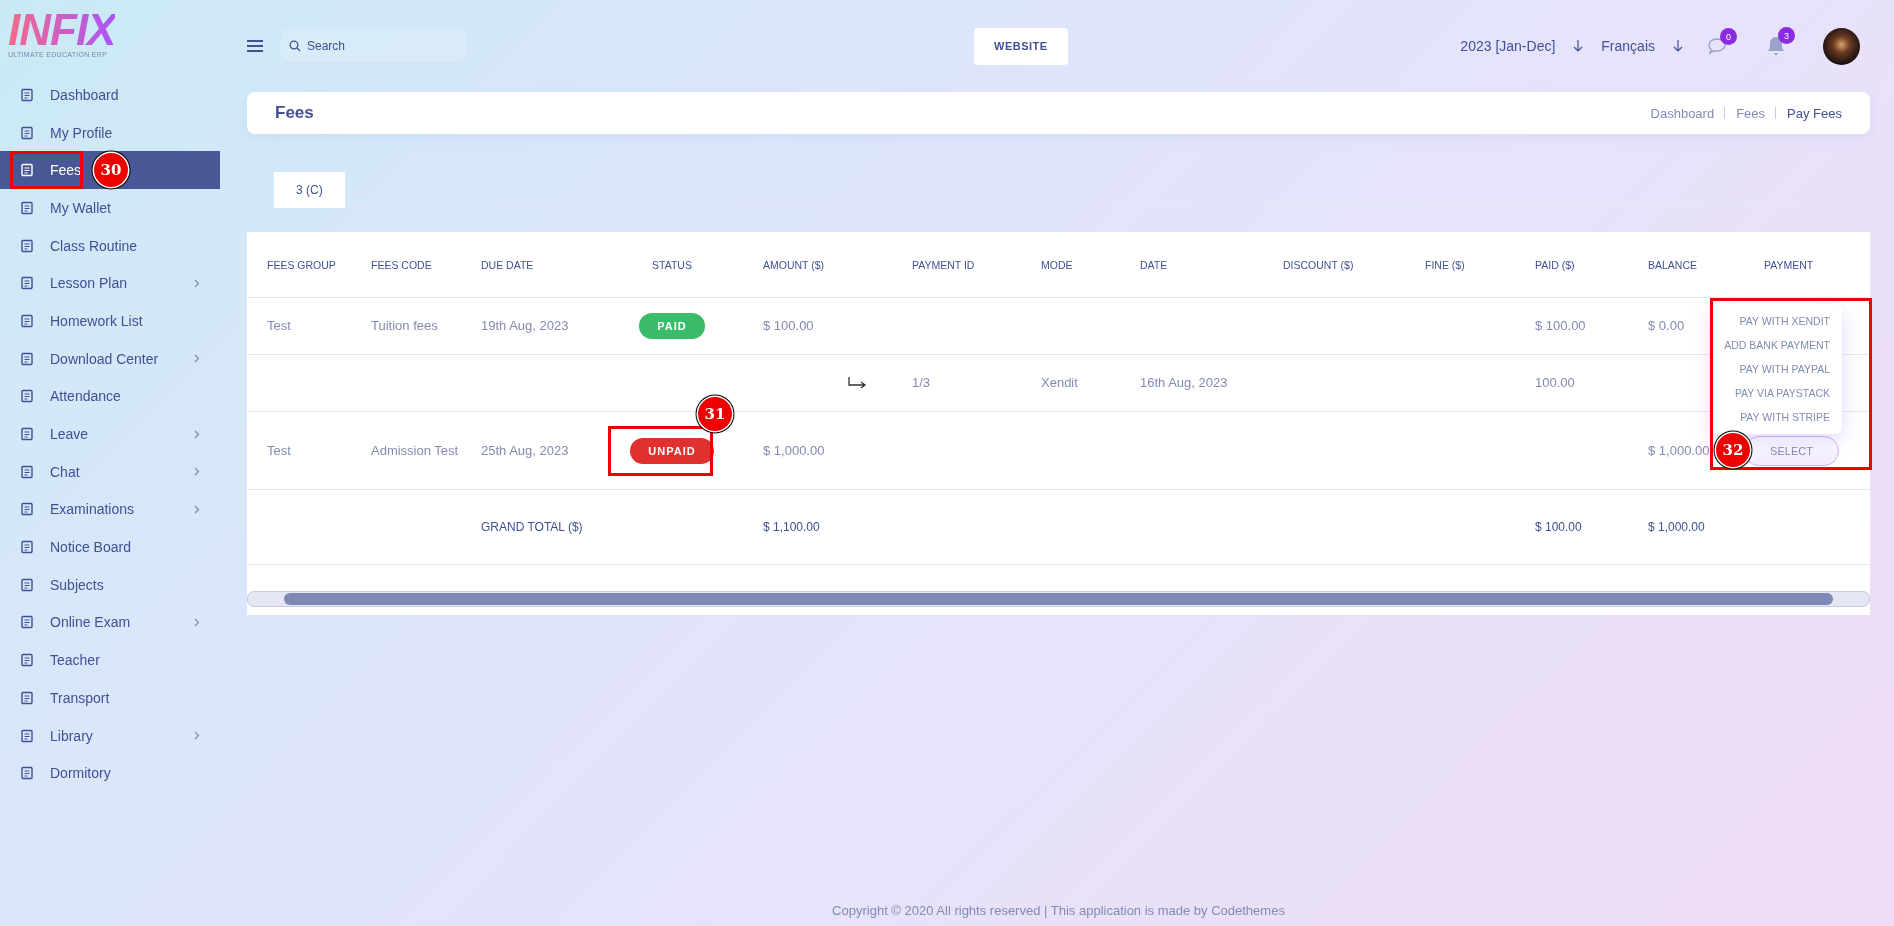 The image size is (1894, 926). I want to click on breadcrumb-link: Pay Fees, so click(1814, 113).